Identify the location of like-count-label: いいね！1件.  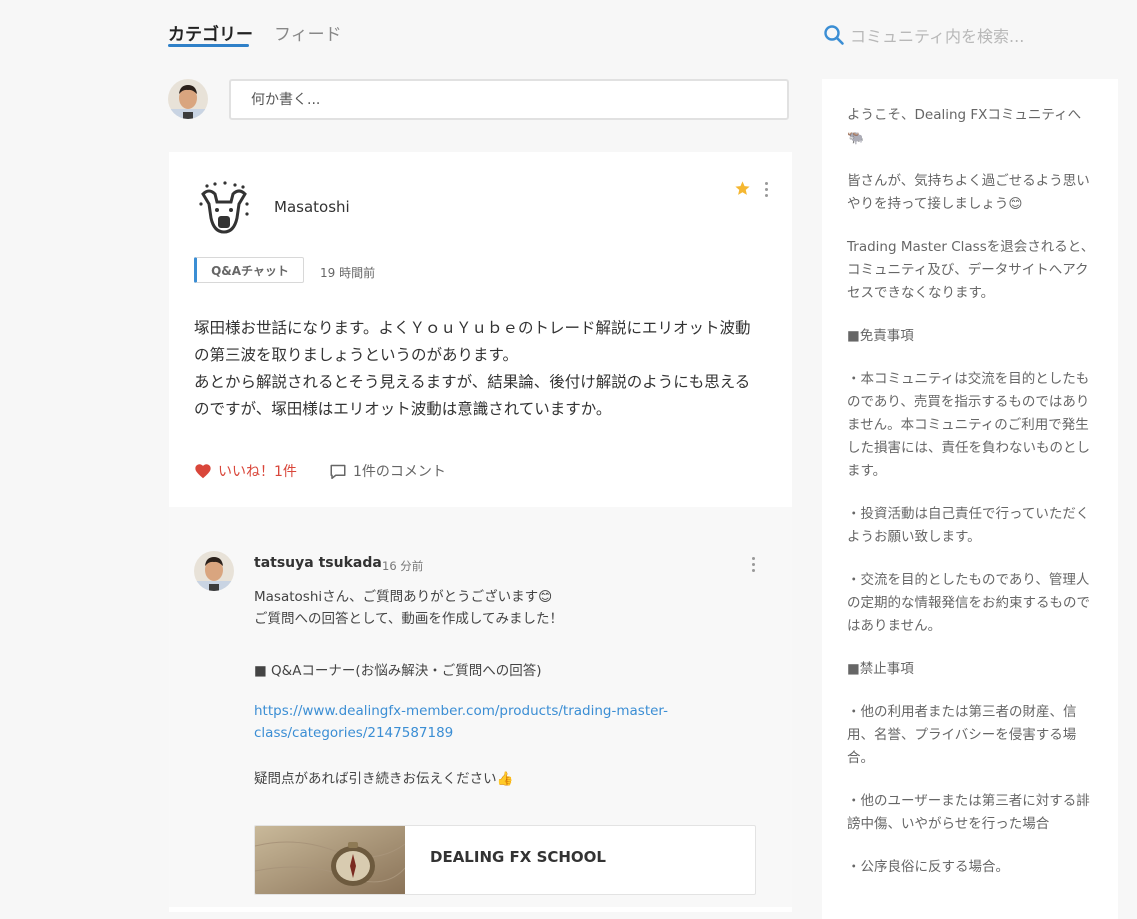
(257, 472).